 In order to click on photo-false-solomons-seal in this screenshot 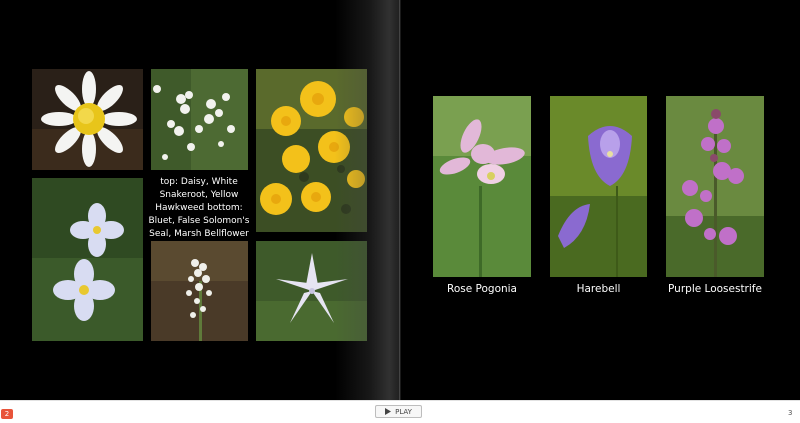, I will do `click(199, 291)`.